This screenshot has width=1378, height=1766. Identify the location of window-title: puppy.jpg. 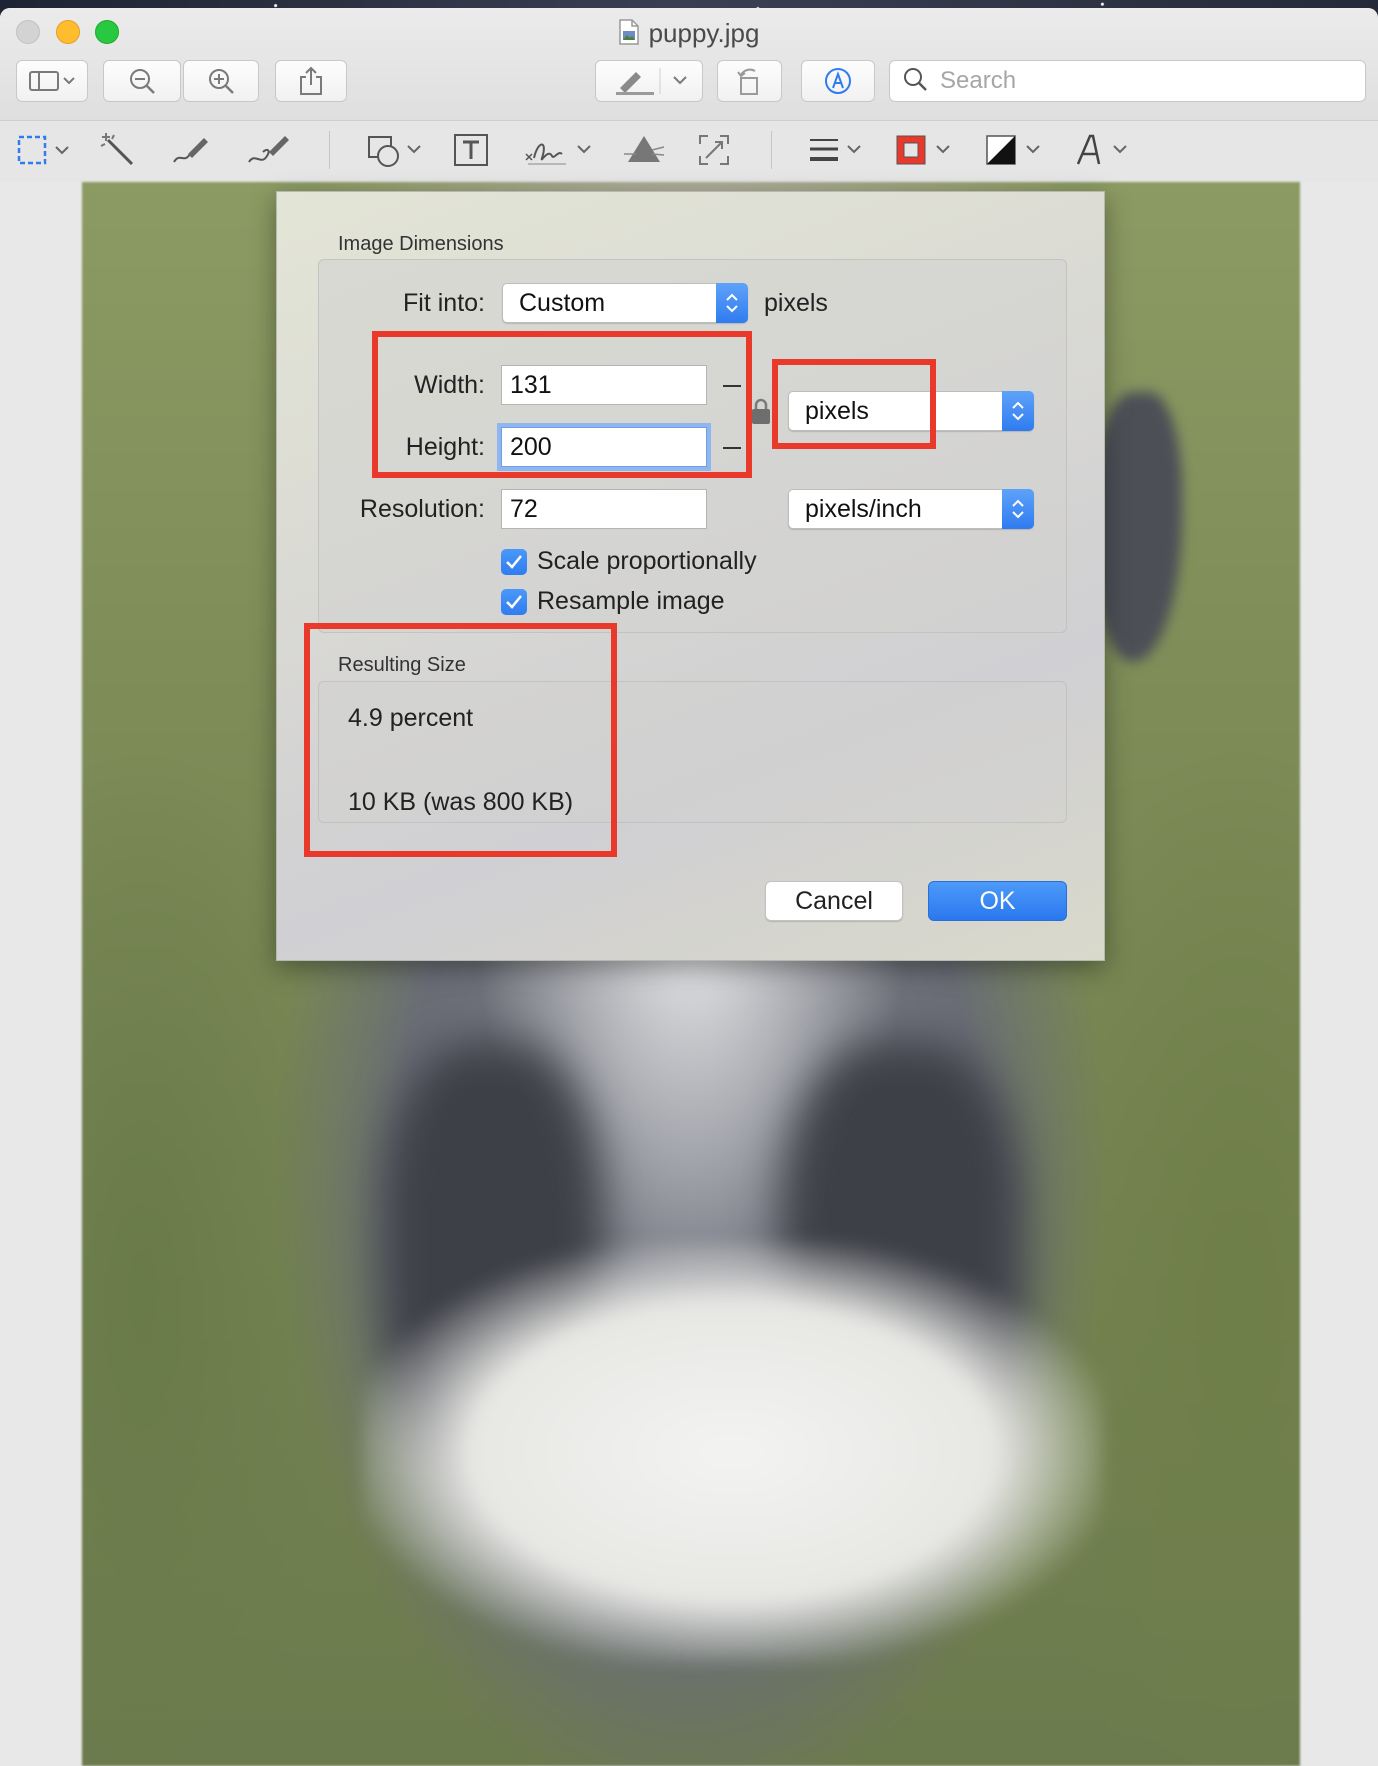
(689, 33).